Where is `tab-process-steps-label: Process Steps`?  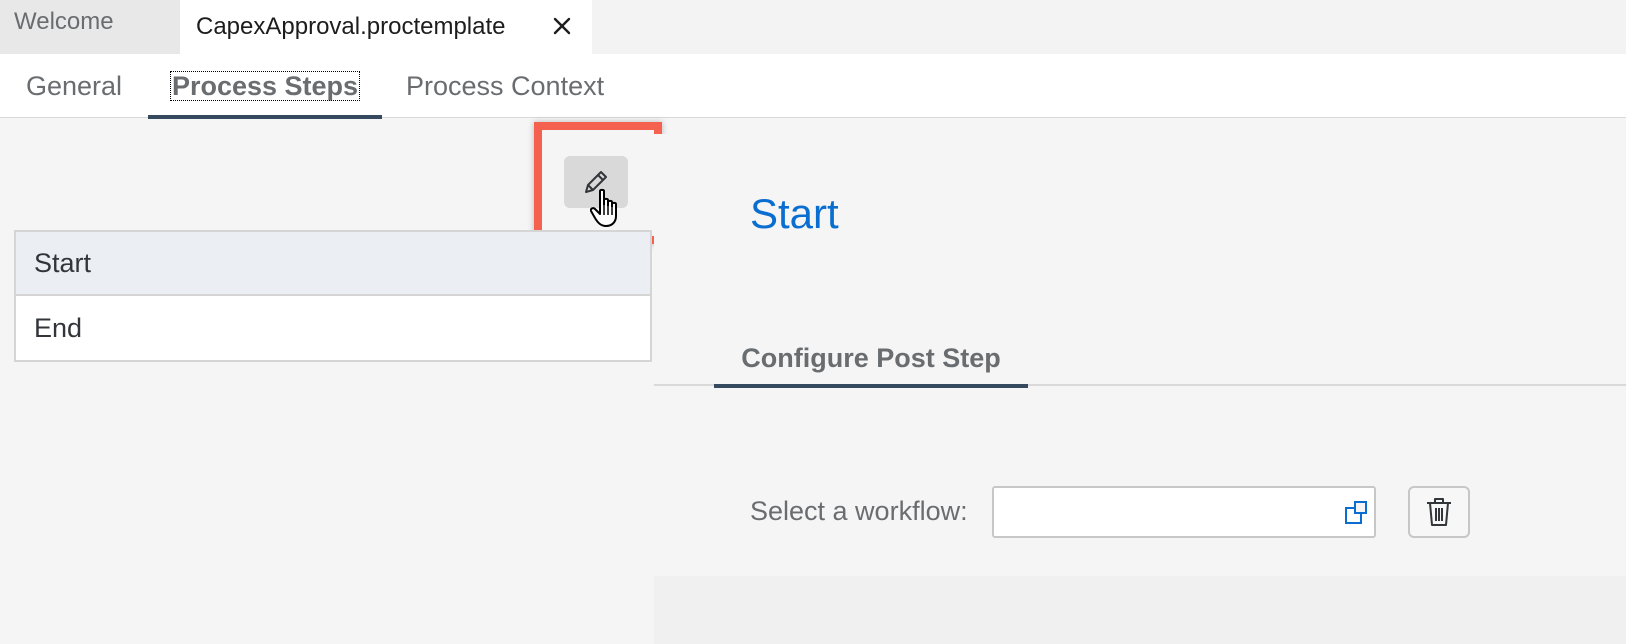
tab-process-steps-label: Process Steps is located at coordinates (265, 86).